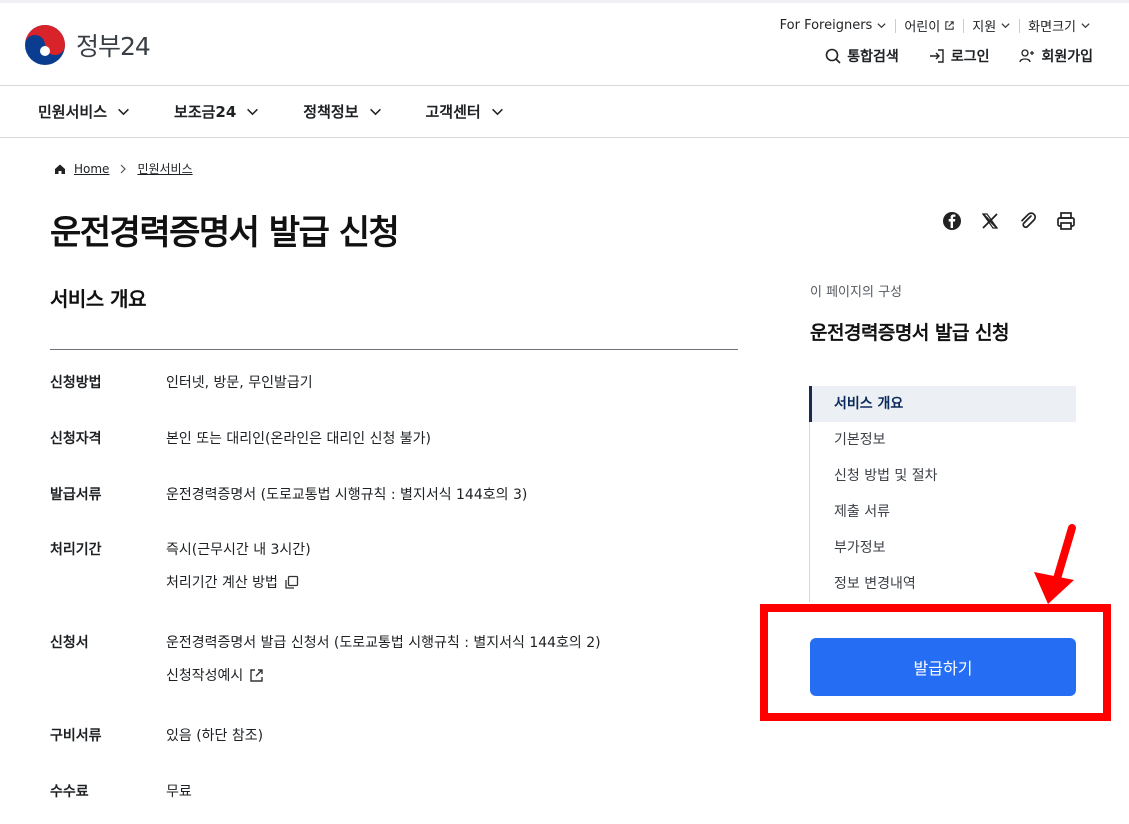 Image resolution: width=1129 pixels, height=824 pixels. What do you see at coordinates (984, 27) in the screenshot?
I see `support-label: 지원` at bounding box center [984, 27].